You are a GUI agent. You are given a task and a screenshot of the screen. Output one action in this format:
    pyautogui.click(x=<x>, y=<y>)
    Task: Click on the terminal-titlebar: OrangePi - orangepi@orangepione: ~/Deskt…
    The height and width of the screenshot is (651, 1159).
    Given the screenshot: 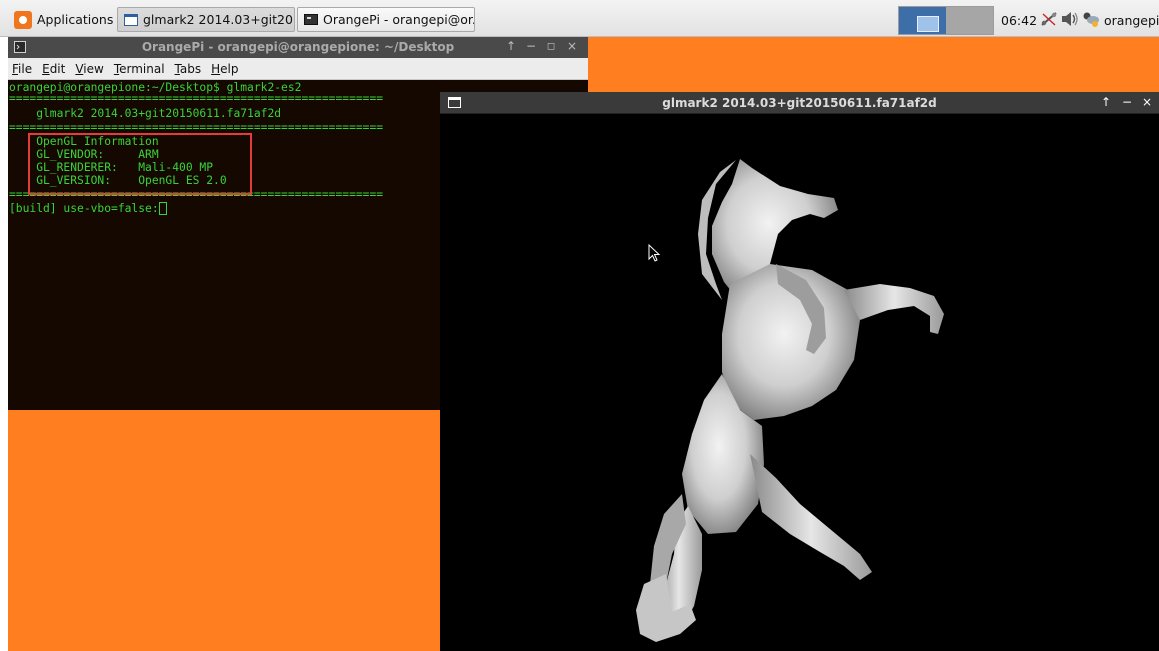 What is the action you would take?
    pyautogui.click(x=298, y=47)
    